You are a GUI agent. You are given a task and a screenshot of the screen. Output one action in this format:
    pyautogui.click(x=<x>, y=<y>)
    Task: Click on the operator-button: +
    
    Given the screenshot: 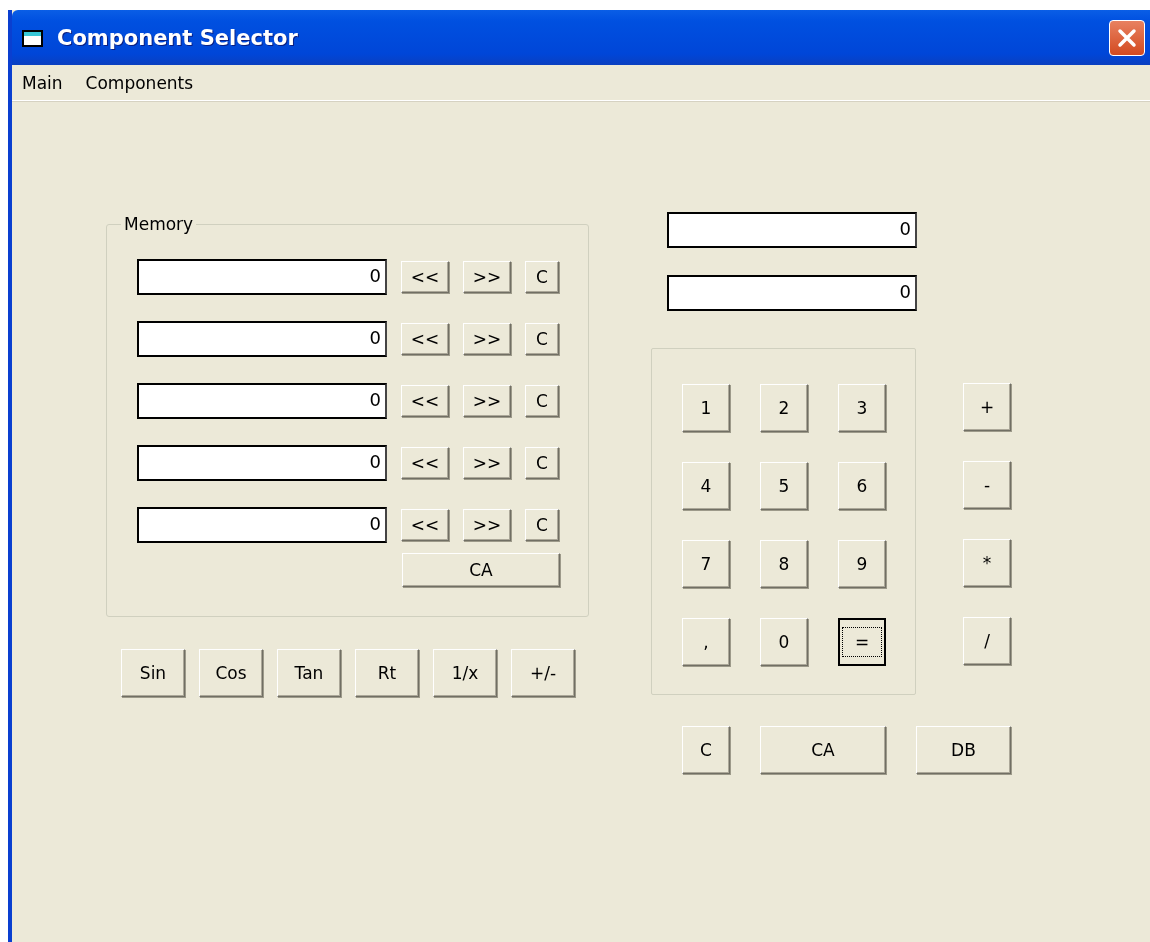 What is the action you would take?
    pyautogui.click(x=987, y=407)
    